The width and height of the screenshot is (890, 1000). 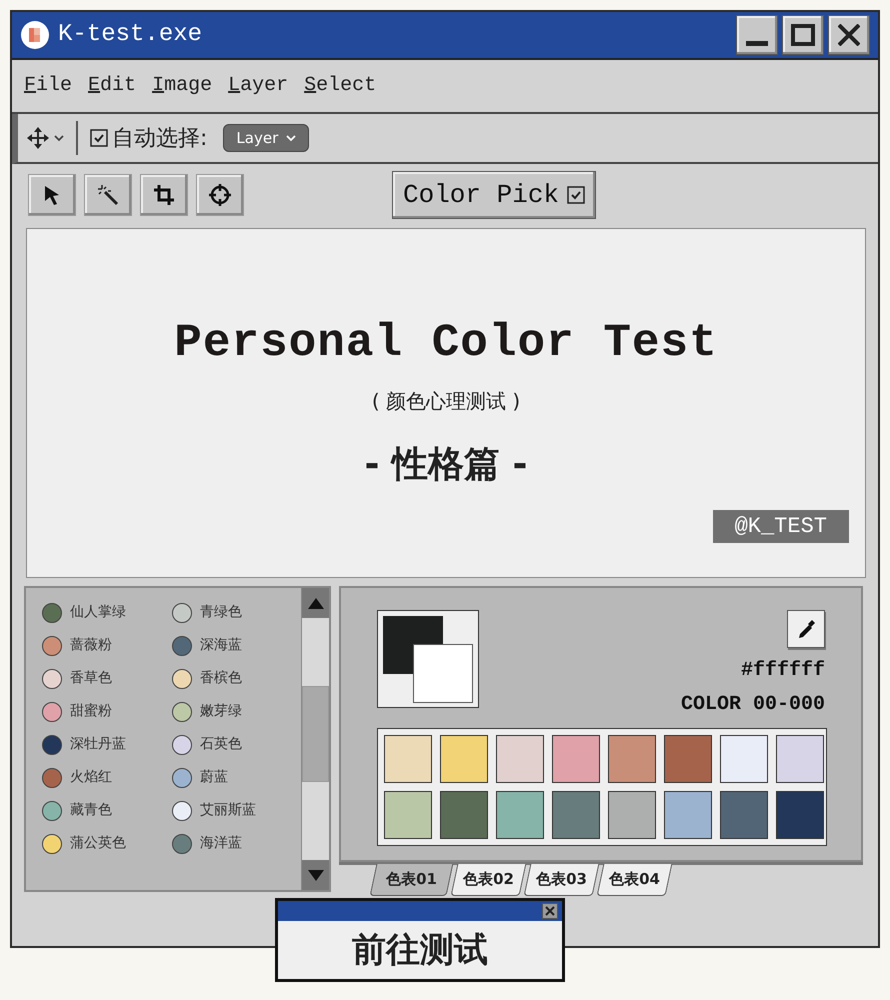 I want to click on scroll-down-button, so click(x=315, y=875).